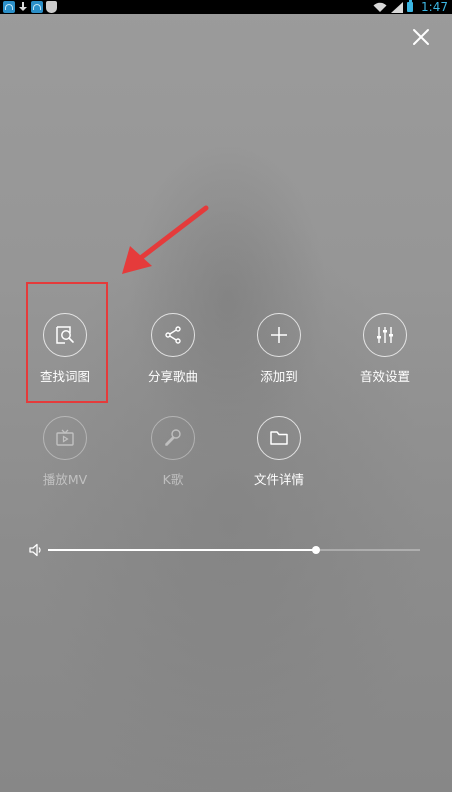 The width and height of the screenshot is (452, 792). I want to click on microphone-icon, so click(173, 437).